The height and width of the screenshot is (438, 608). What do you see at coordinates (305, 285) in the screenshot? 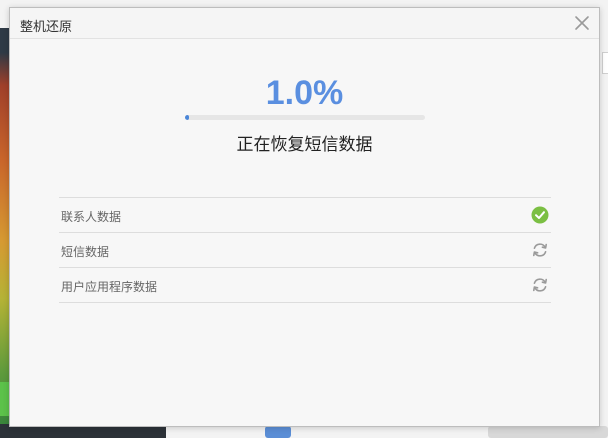
I see `list-item: 用户应用程序数据` at bounding box center [305, 285].